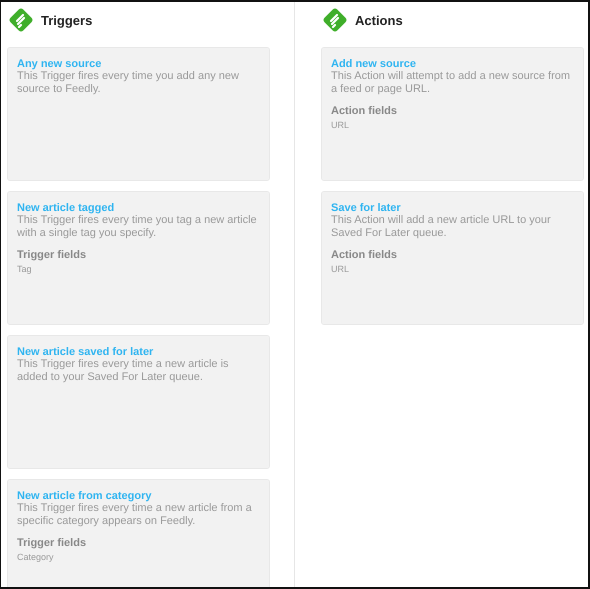 The height and width of the screenshot is (589, 590). Describe the element at coordinates (441, 226) in the screenshot. I see `card-description: This Action will add a new article URL to your Saved For Later queue.` at that location.